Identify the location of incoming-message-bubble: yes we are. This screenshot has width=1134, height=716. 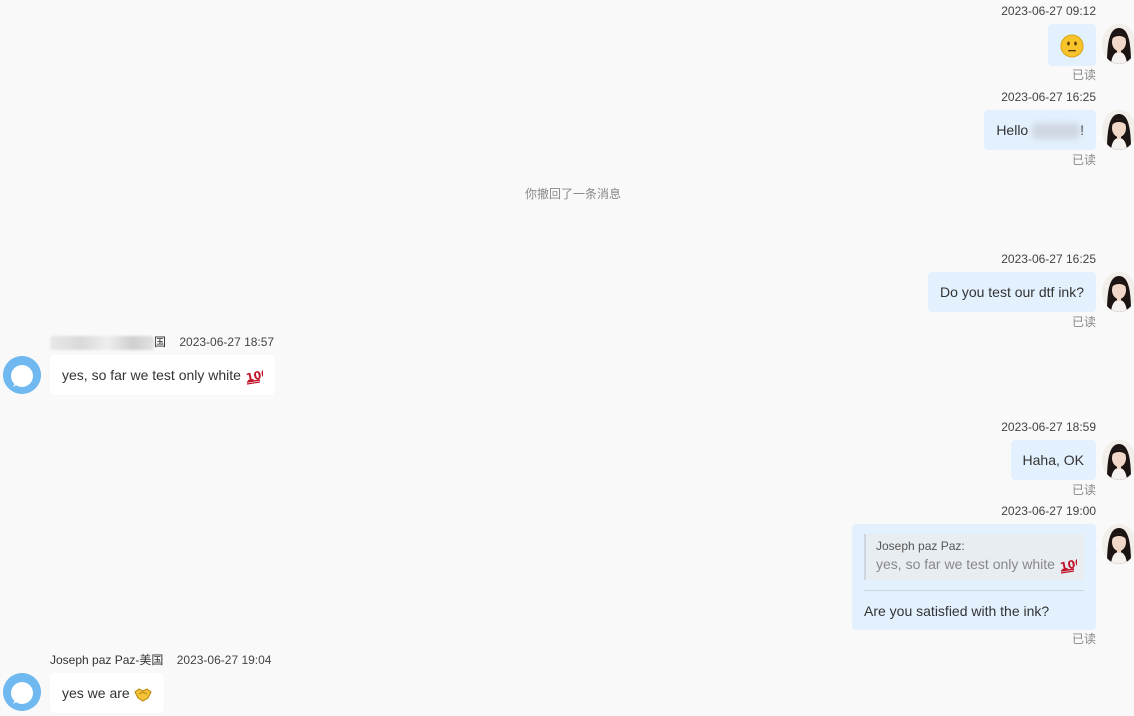
(107, 693).